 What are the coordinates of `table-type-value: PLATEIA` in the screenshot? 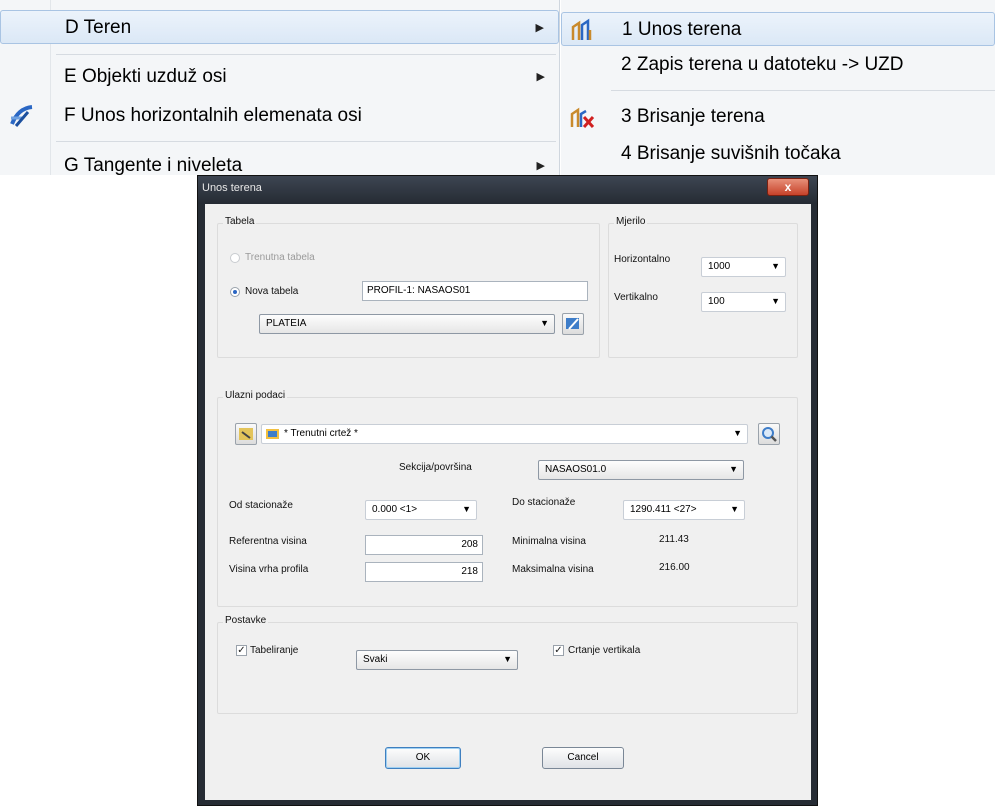 It's located at (286, 323).